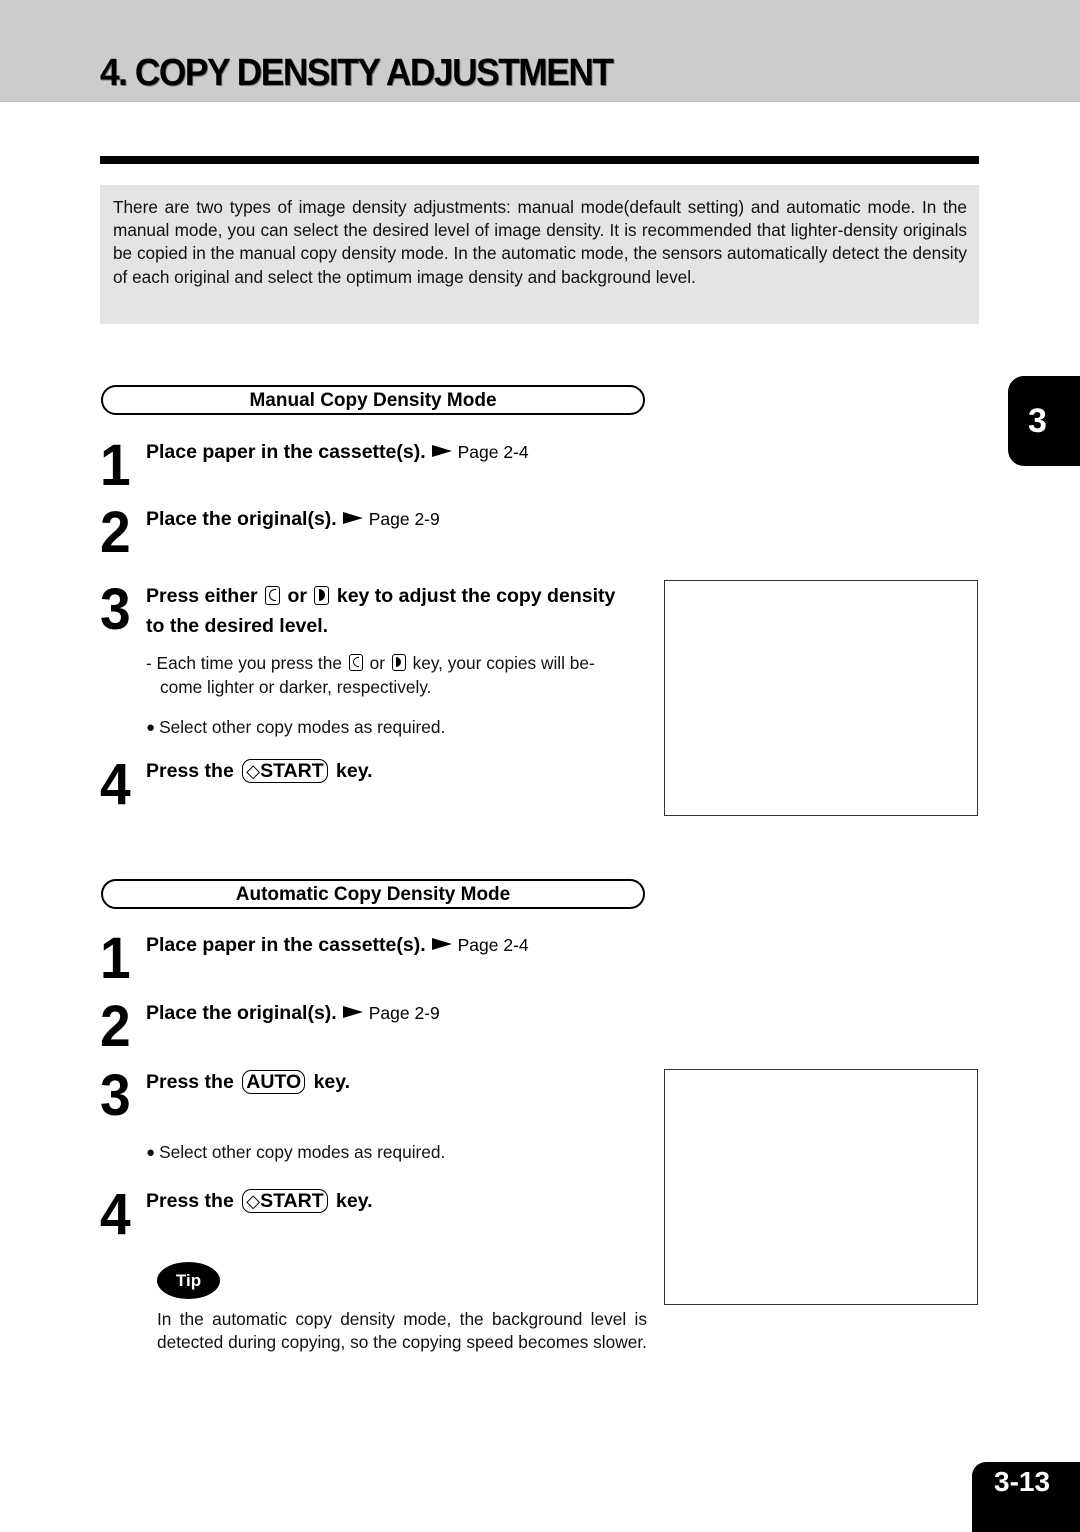 This screenshot has height=1532, width=1080. I want to click on tip-badge: Tip, so click(188, 1280).